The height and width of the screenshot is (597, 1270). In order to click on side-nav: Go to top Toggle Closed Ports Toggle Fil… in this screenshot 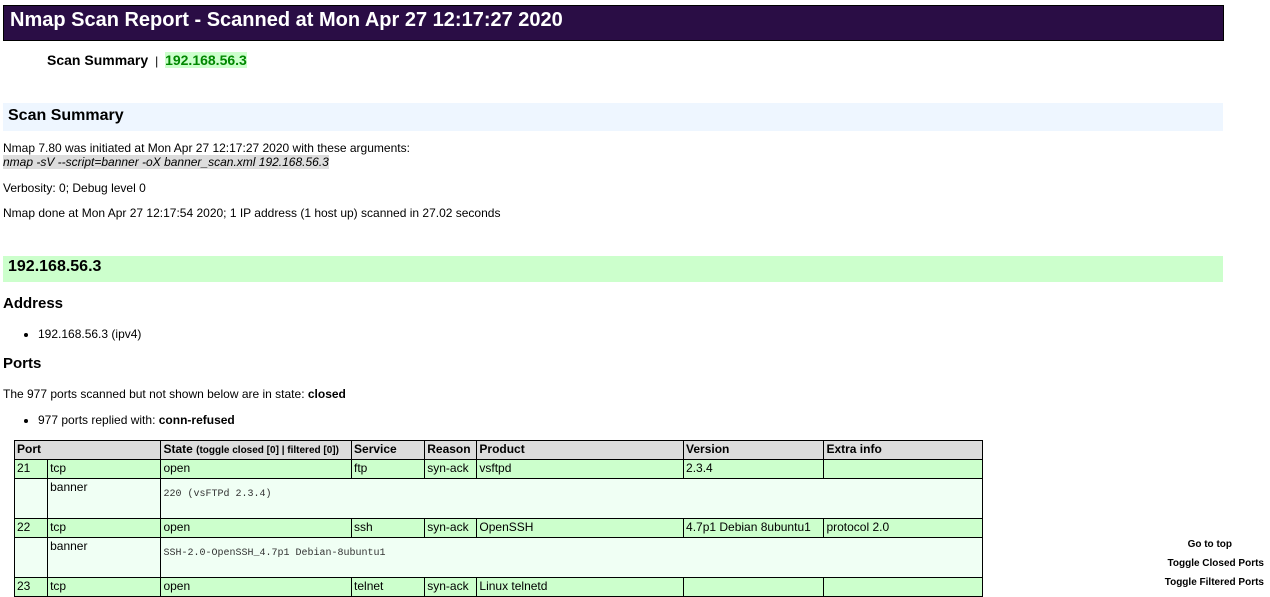, I will do `click(1214, 563)`.